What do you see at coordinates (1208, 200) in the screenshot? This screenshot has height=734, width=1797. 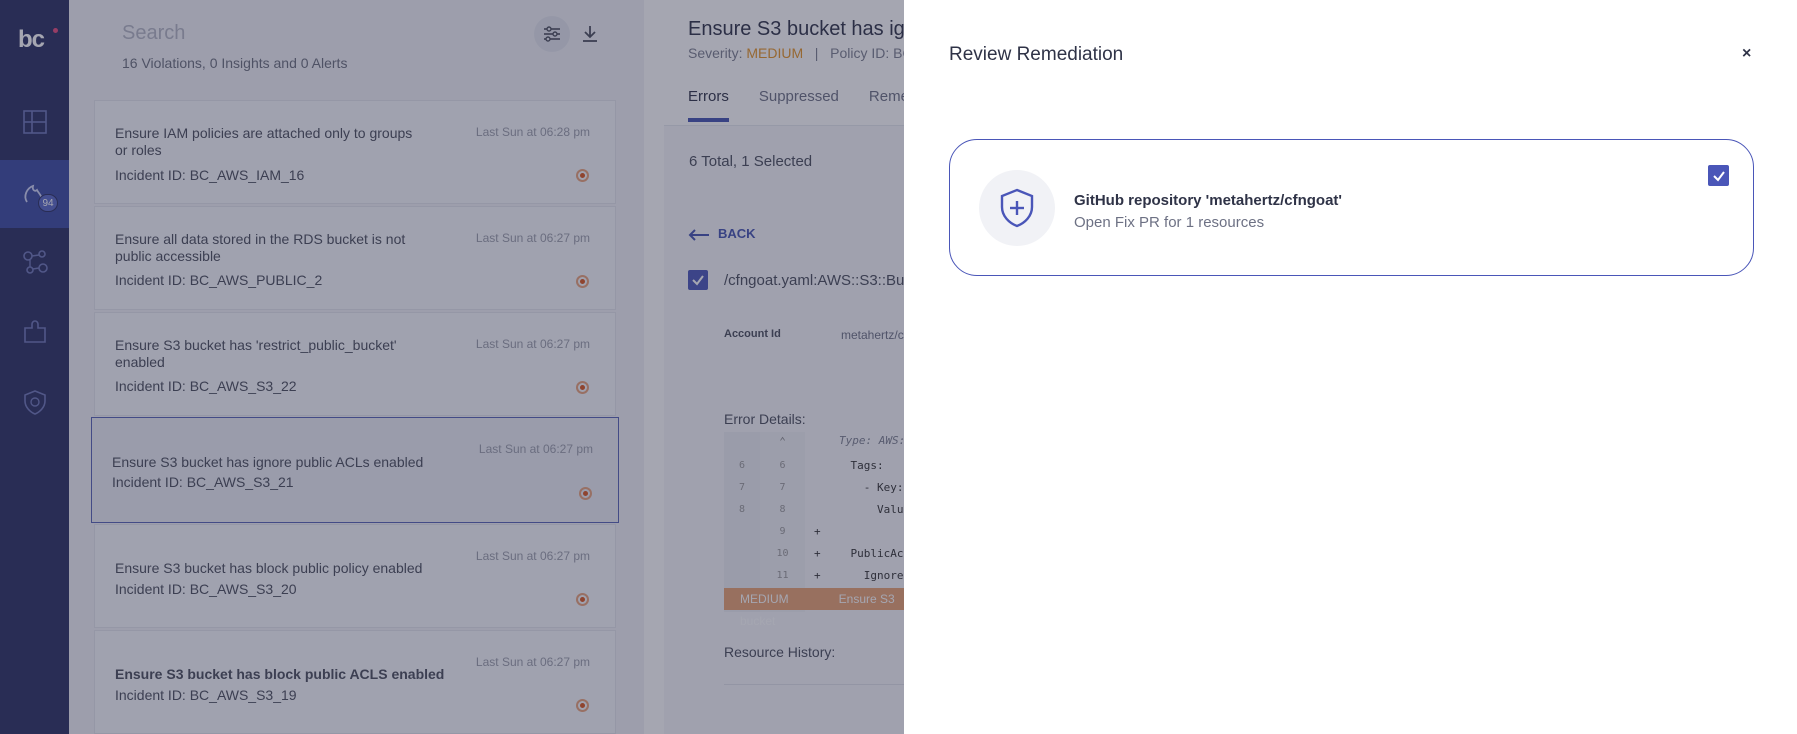 I see `repository-name: GitHub repository 'metahertz/cfngoat'` at bounding box center [1208, 200].